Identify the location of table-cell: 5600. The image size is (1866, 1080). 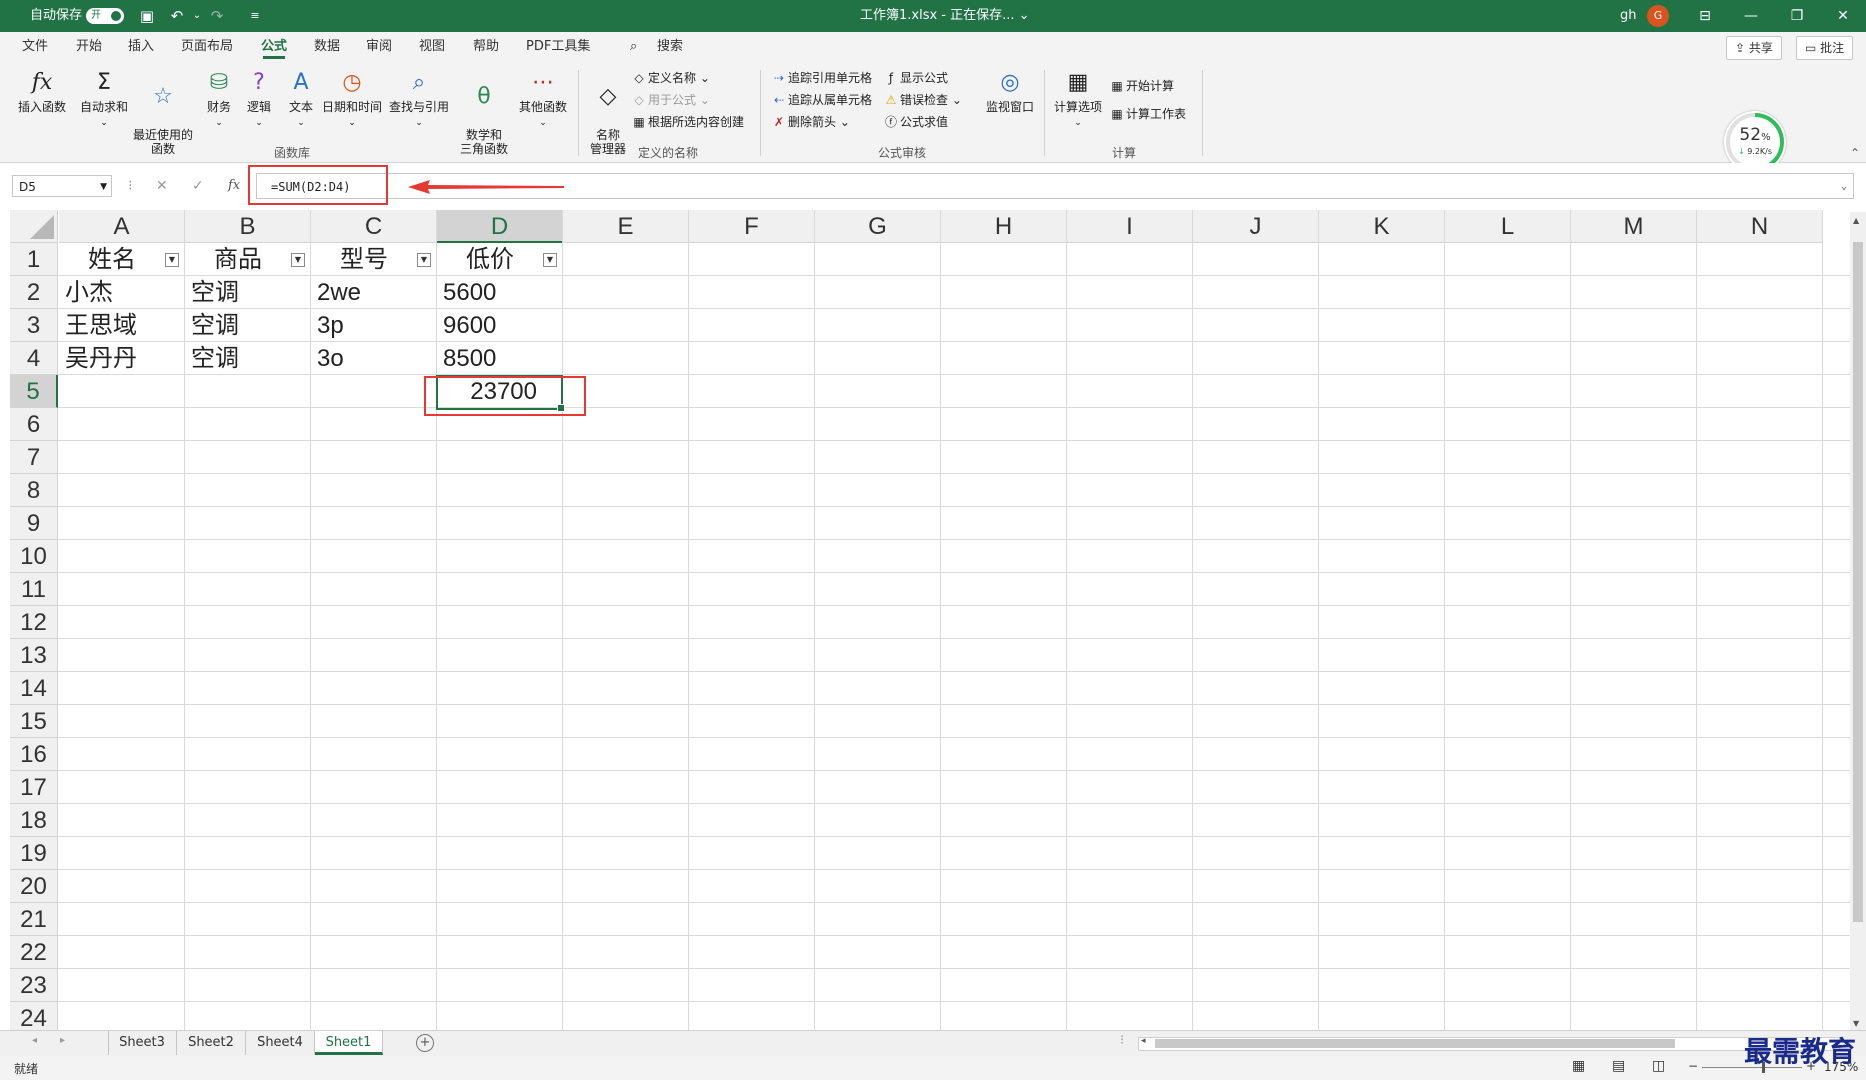
(500, 292).